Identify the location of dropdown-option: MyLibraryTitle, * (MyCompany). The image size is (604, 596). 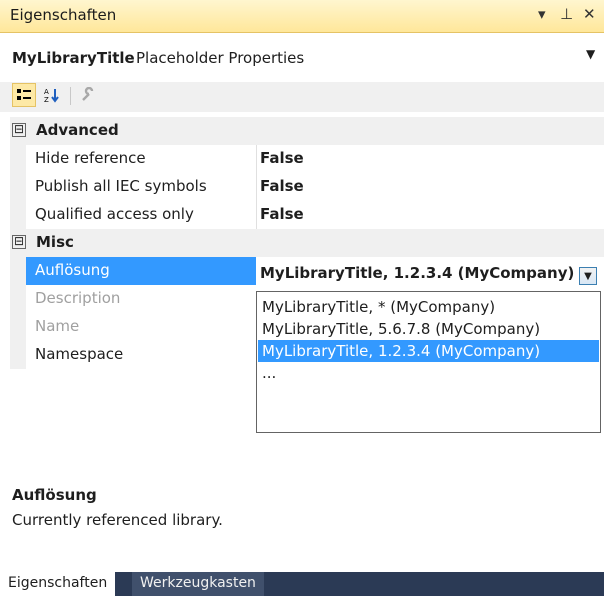
(428, 307).